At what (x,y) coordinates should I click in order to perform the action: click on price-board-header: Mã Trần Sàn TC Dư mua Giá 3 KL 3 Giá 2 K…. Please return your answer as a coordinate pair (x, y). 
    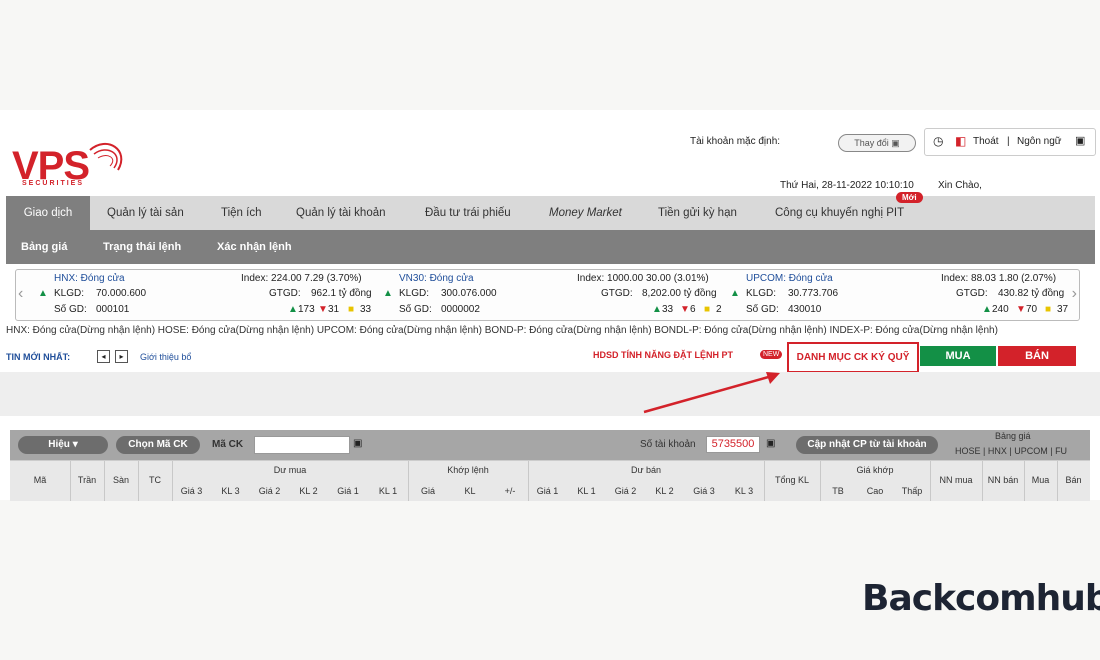
    Looking at the image, I should click on (550, 480).